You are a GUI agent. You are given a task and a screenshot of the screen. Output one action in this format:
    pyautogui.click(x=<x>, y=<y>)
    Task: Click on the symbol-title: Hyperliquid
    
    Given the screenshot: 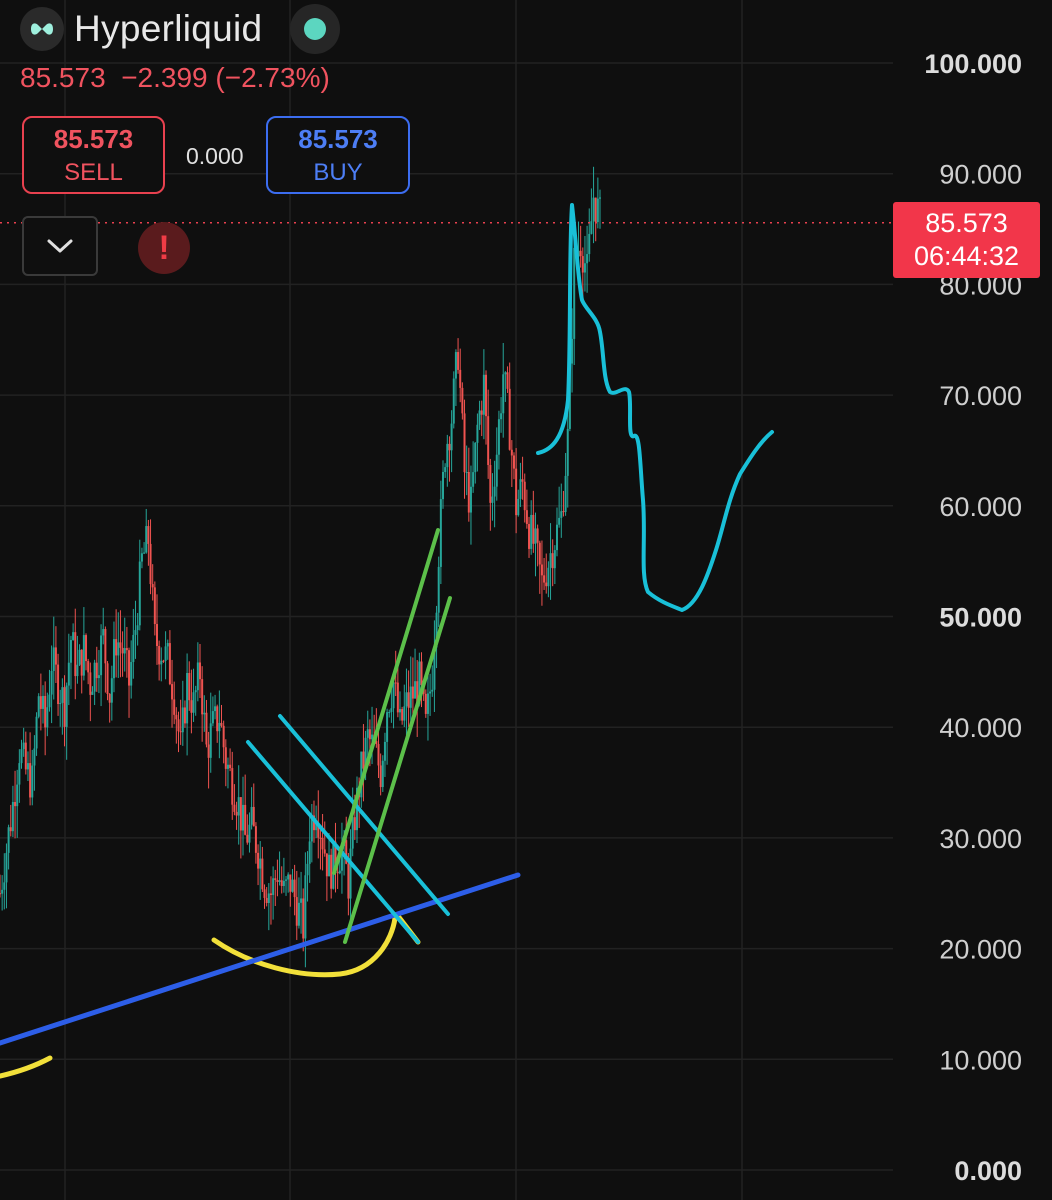 What is the action you would take?
    pyautogui.click(x=168, y=29)
    